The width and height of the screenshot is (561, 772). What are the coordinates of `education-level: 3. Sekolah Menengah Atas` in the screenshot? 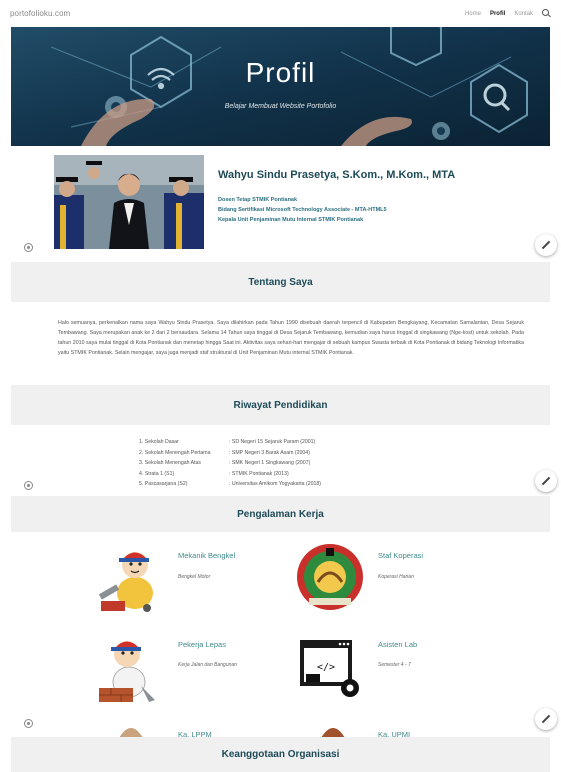 It's located at (170, 463).